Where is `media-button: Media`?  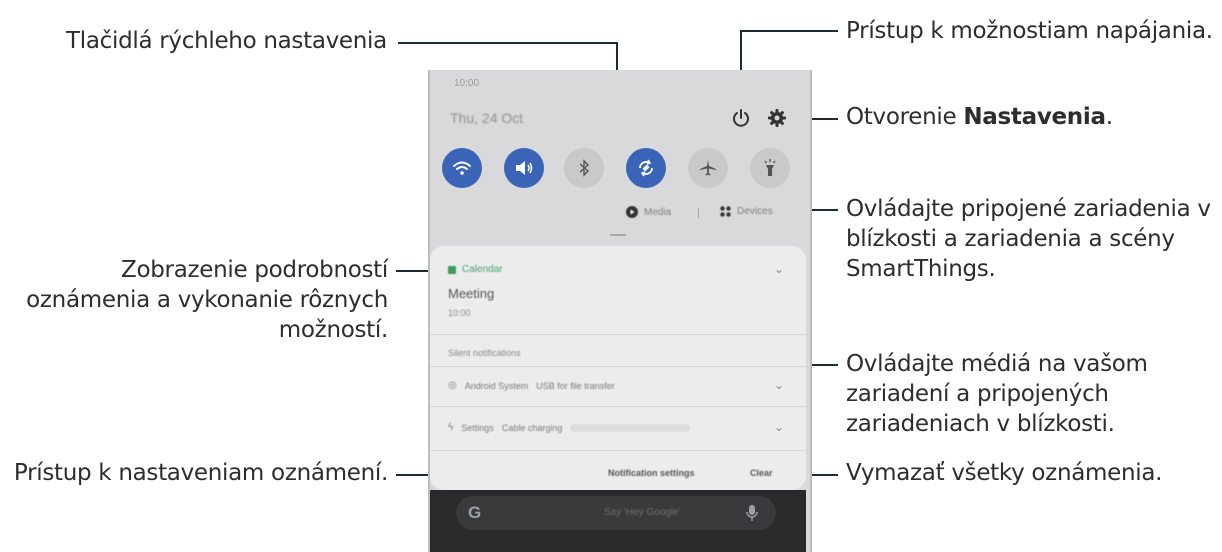
media-button: Media is located at coordinates (648, 212).